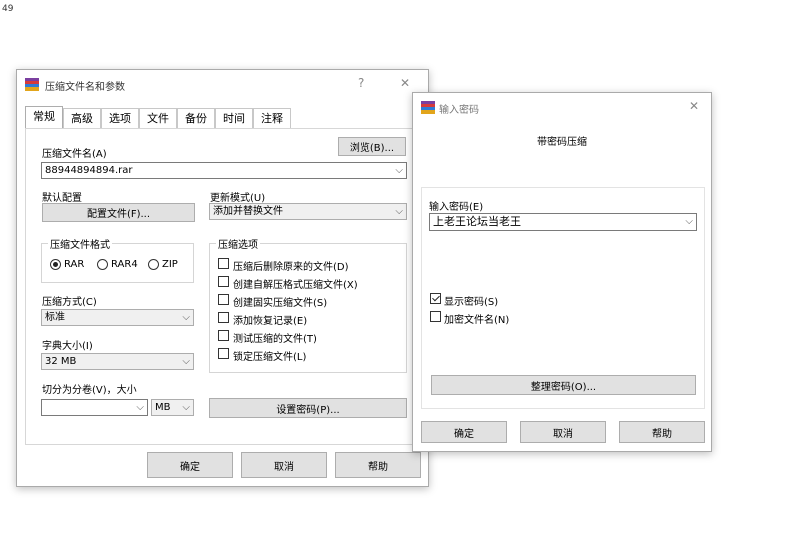 The width and height of the screenshot is (800, 537). Describe the element at coordinates (280, 301) in the screenshot. I see `checkbox-solid-label: 创建固实压缩文件(S)` at that location.